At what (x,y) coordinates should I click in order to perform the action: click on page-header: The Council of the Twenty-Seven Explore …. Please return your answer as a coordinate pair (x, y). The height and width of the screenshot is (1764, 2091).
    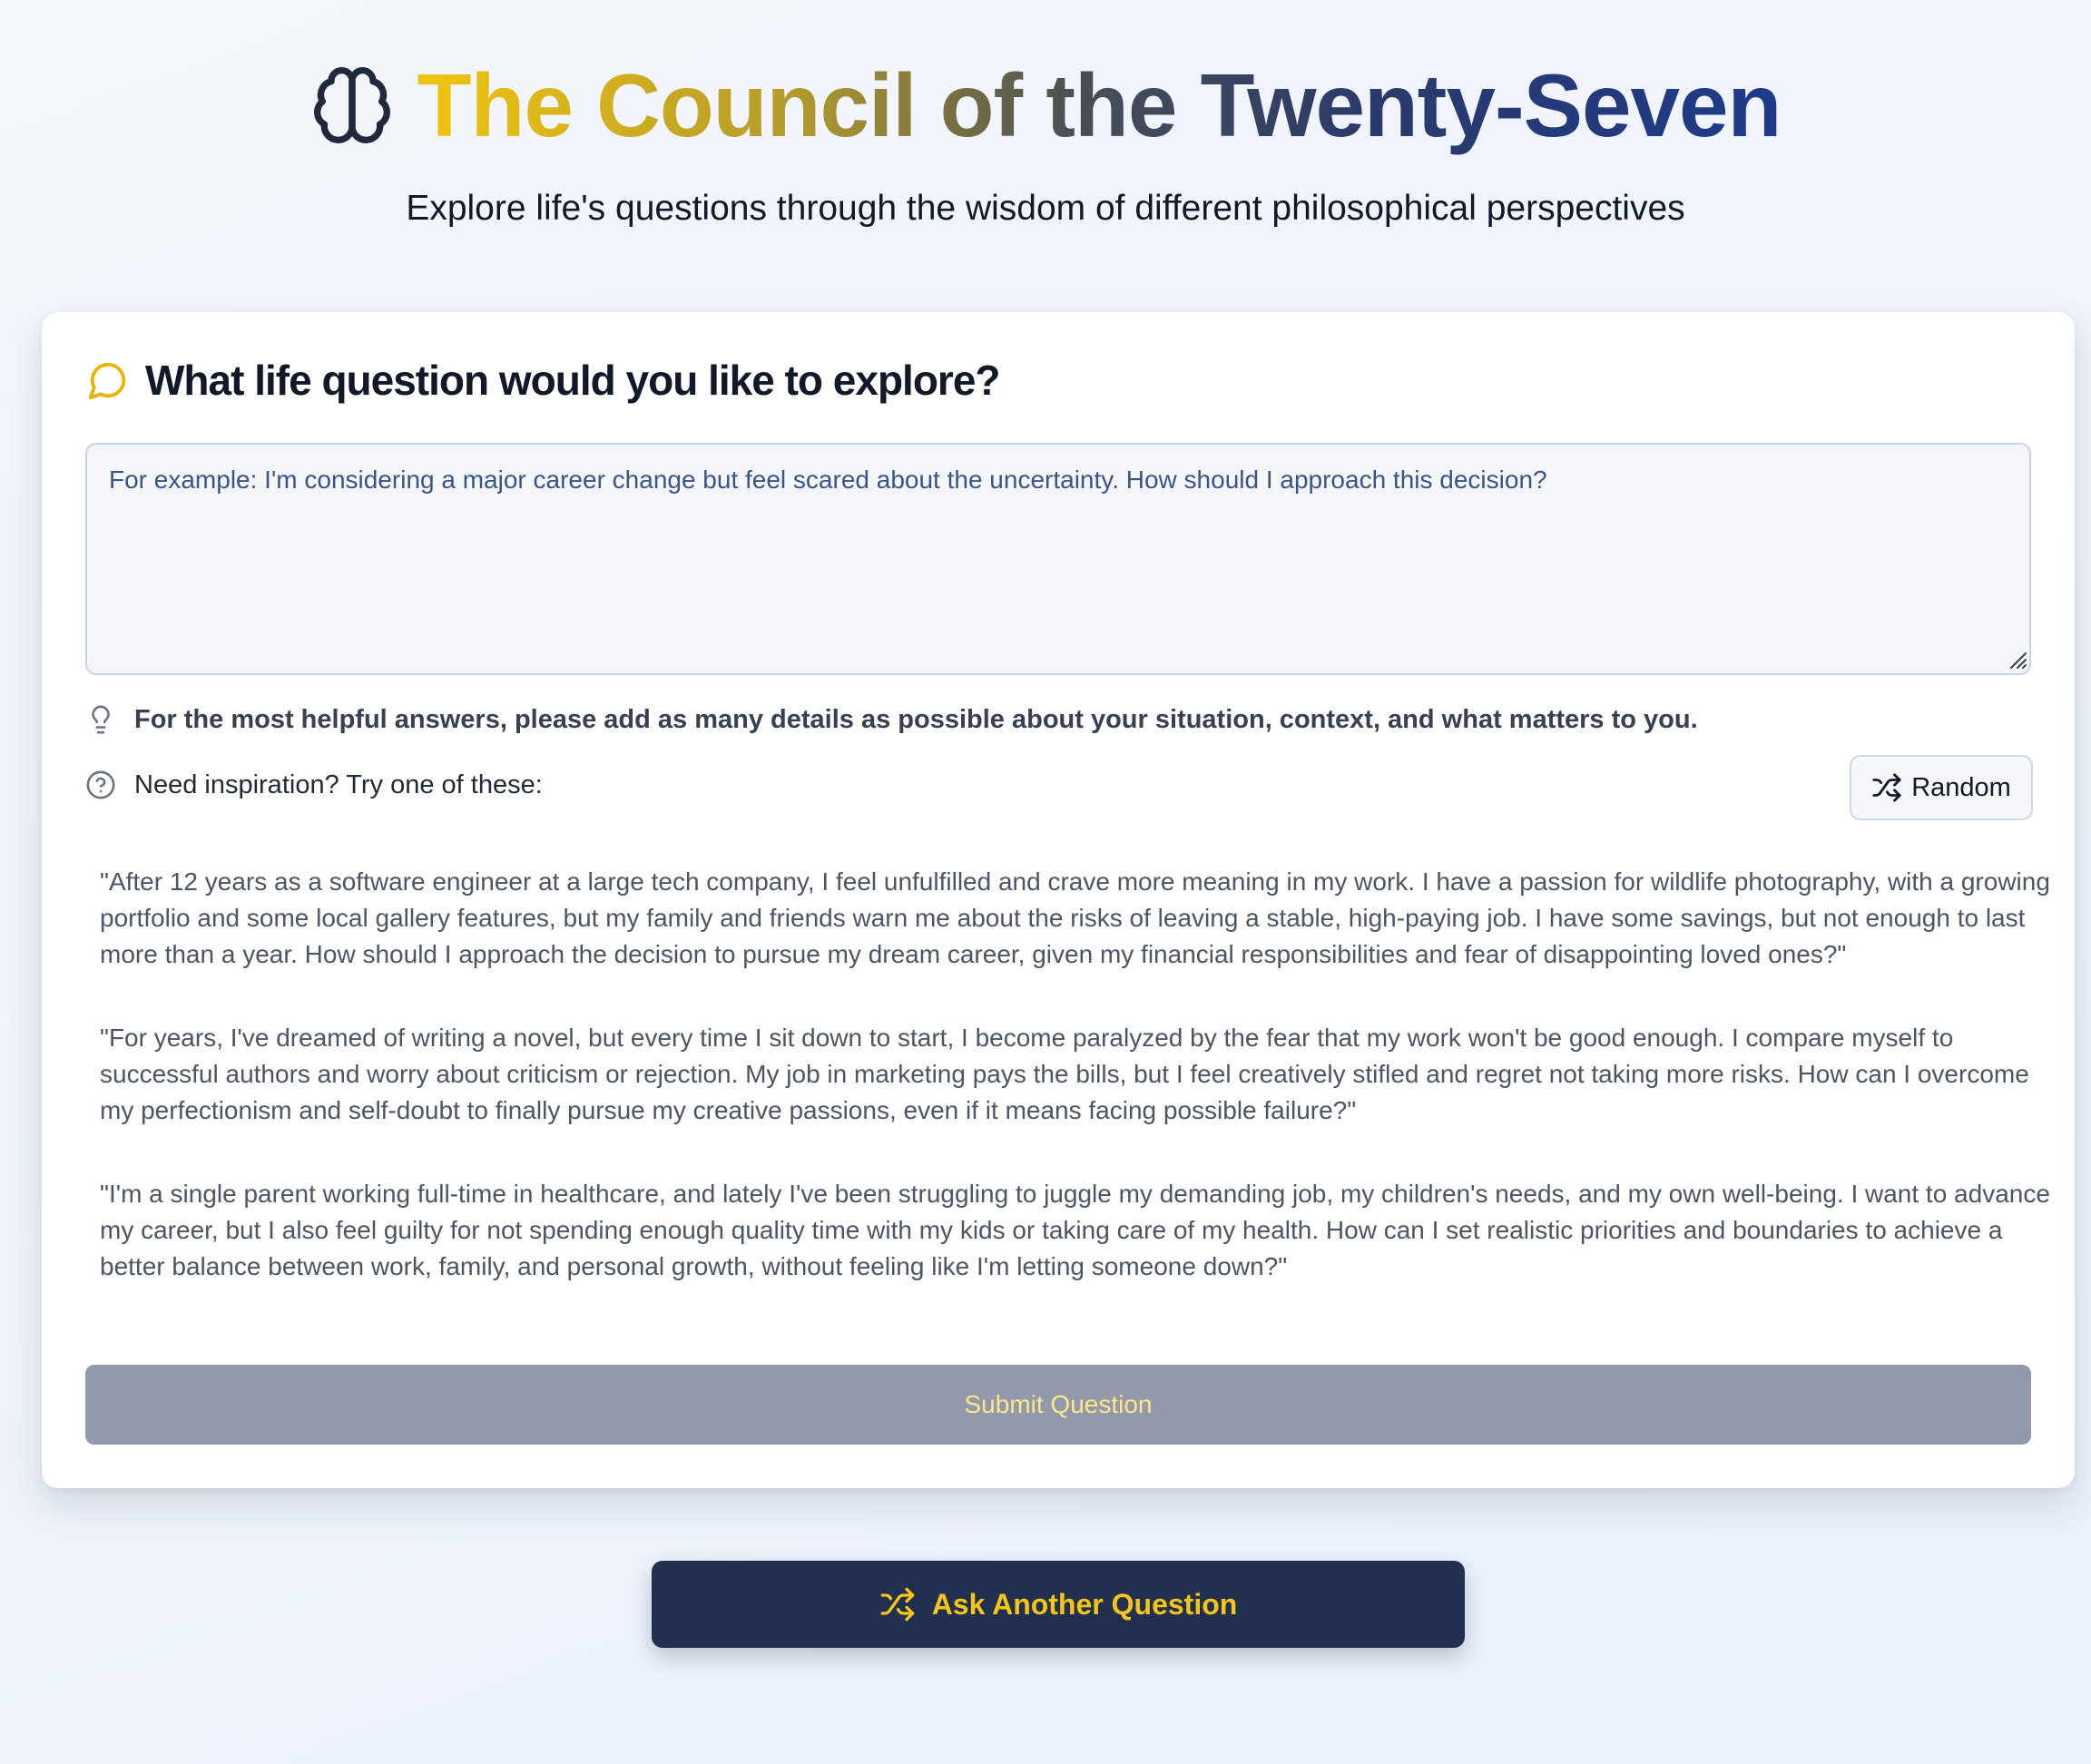
    Looking at the image, I should click on (1045, 141).